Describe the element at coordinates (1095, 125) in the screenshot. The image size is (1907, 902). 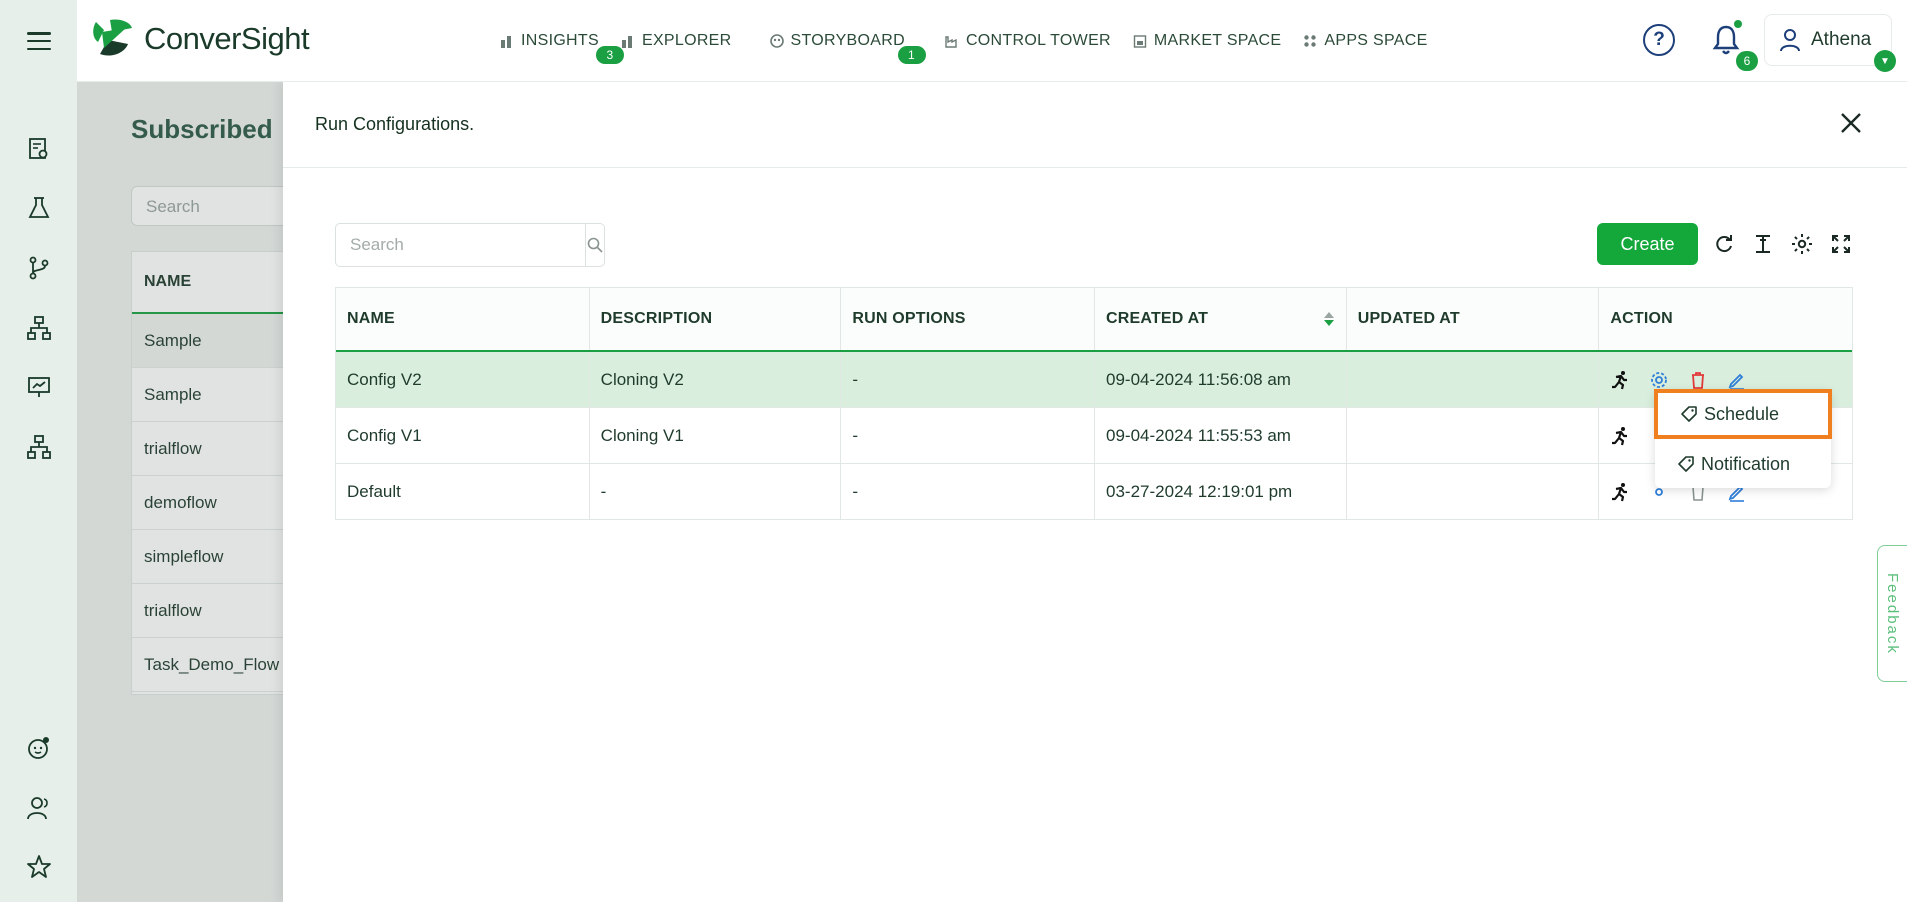
I see `drawer-header: Run Configurations.` at that location.